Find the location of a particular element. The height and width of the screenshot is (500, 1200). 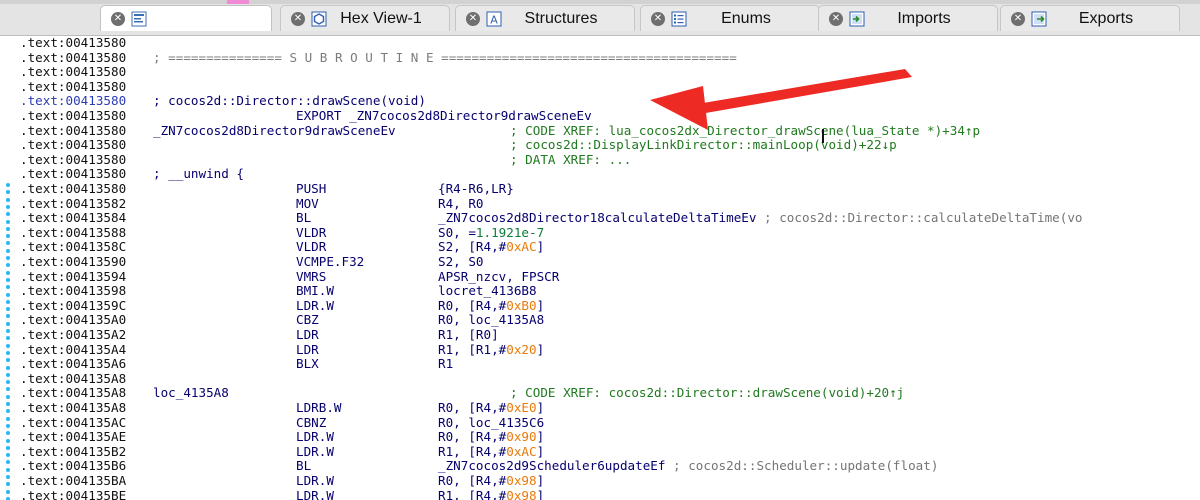

instruction-mnemonic: LDR.W is located at coordinates (315, 493).